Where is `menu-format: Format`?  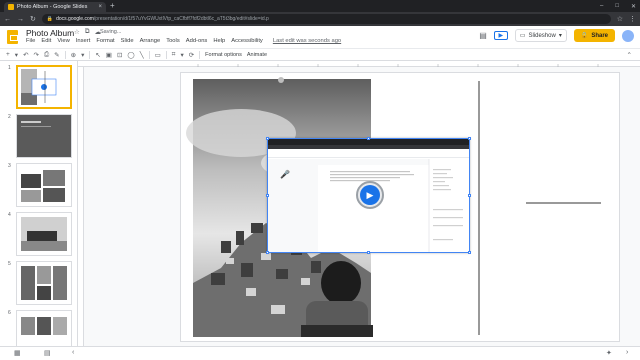
menu-format: Format is located at coordinates (105, 41).